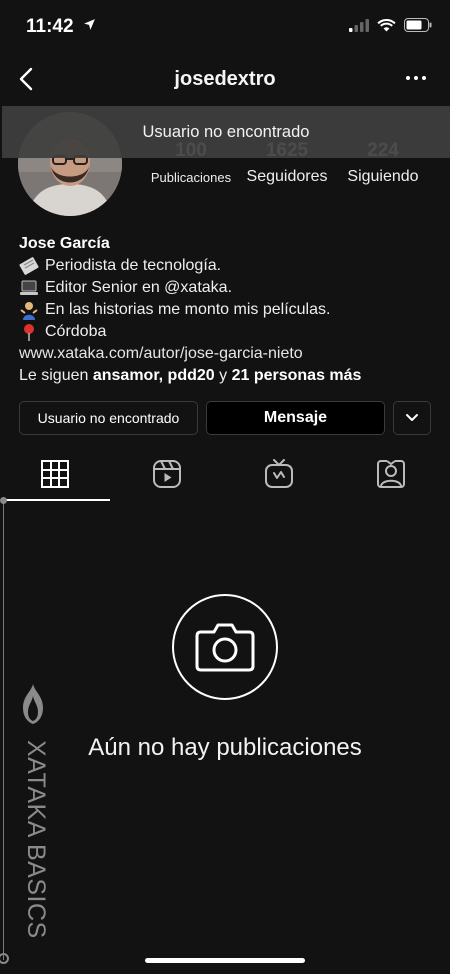 The width and height of the screenshot is (450, 974). Describe the element at coordinates (29, 332) in the screenshot. I see `round-pushpin-icon` at that location.